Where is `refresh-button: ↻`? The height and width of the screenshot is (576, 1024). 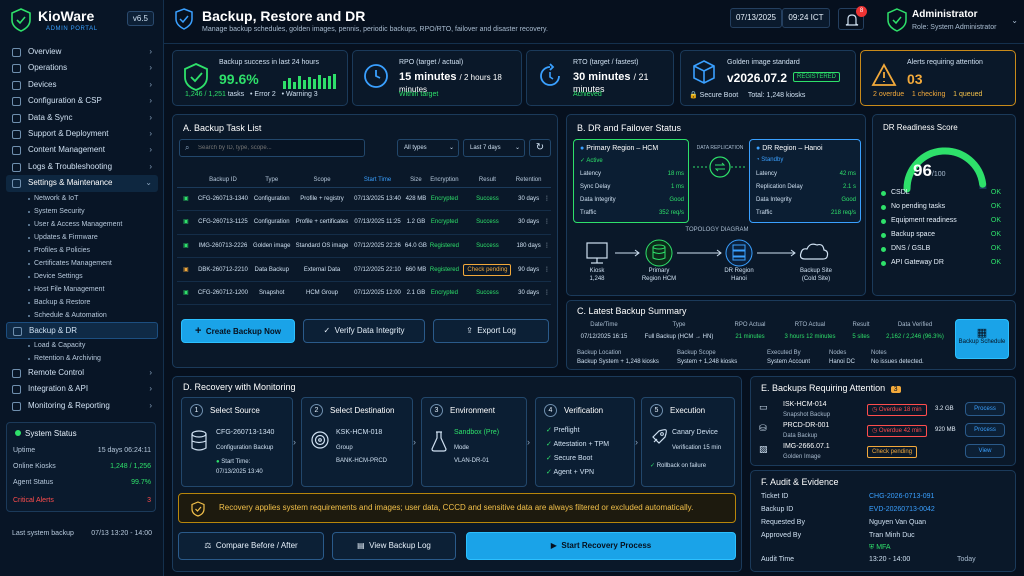
refresh-button: ↻ is located at coordinates (540, 148).